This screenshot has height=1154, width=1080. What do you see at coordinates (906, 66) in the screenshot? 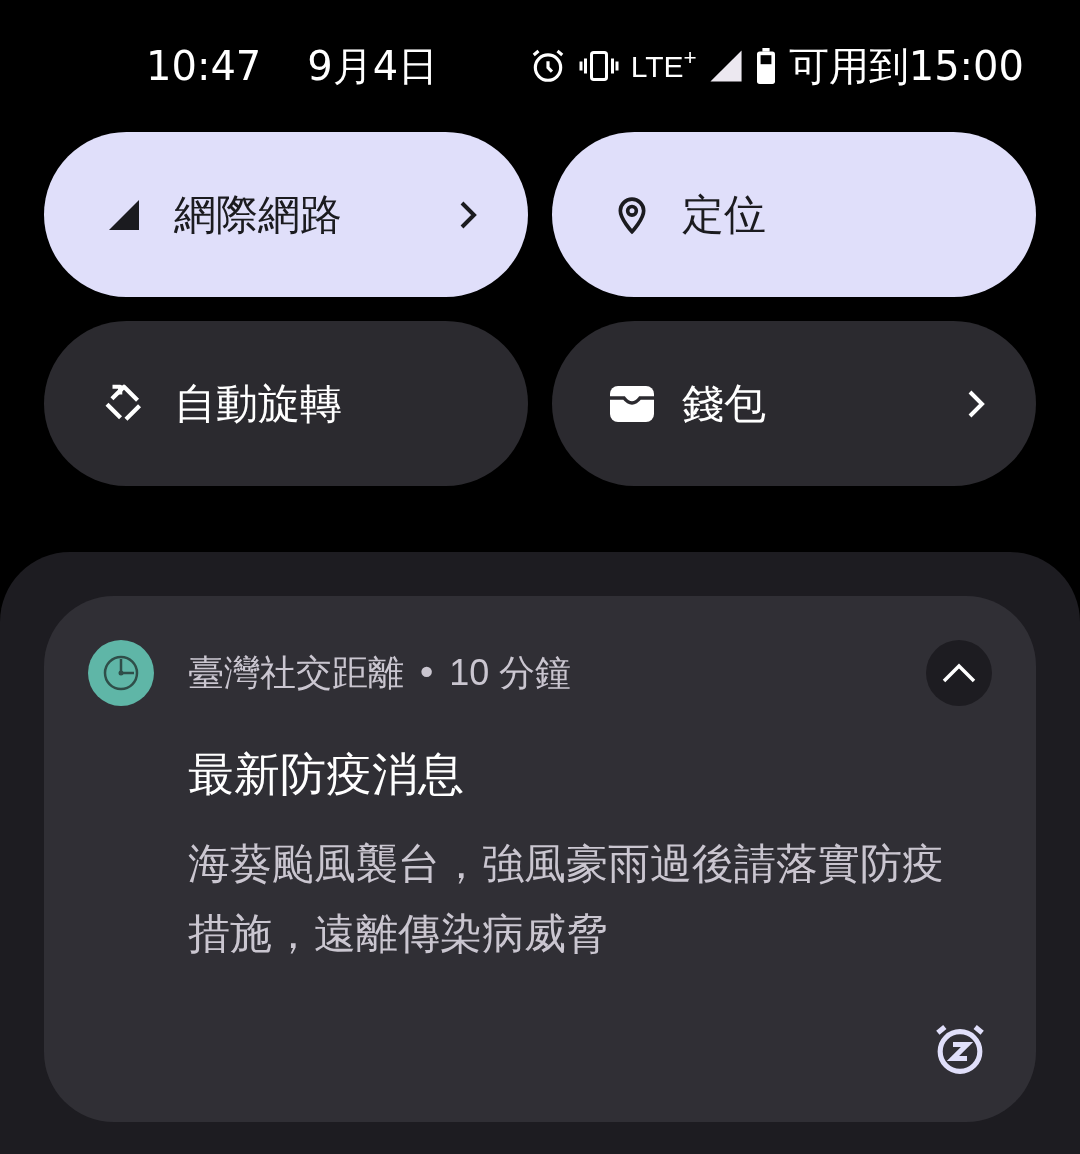
I see `battery-time-remaining: 可用到15:00` at bounding box center [906, 66].